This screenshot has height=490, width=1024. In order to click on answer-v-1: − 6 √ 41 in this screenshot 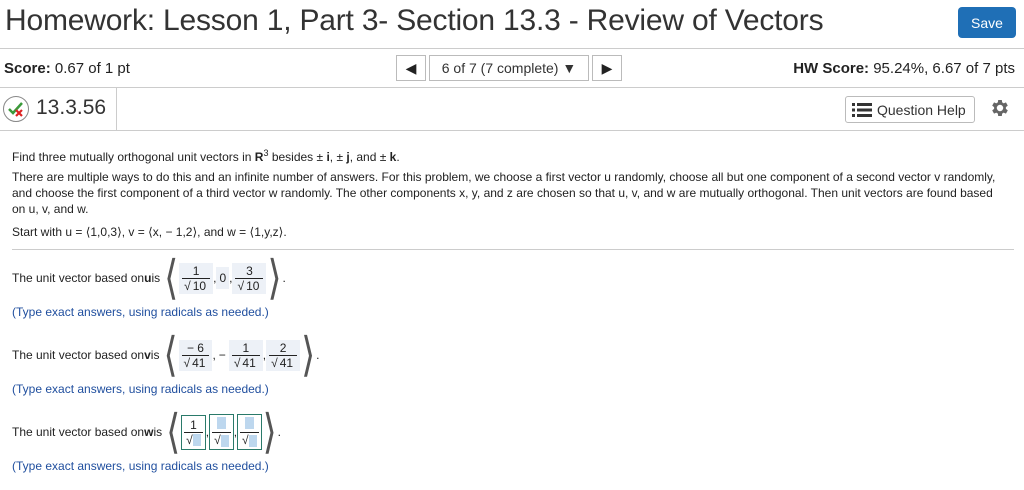, I will do `click(195, 355)`.